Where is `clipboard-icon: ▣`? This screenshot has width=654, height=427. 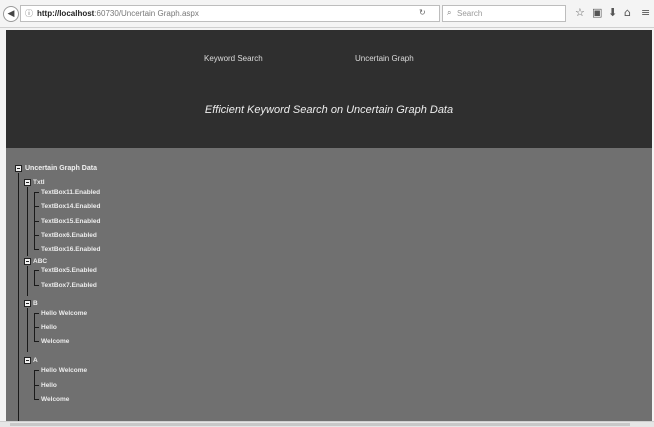
clipboard-icon: ▣ is located at coordinates (597, 12).